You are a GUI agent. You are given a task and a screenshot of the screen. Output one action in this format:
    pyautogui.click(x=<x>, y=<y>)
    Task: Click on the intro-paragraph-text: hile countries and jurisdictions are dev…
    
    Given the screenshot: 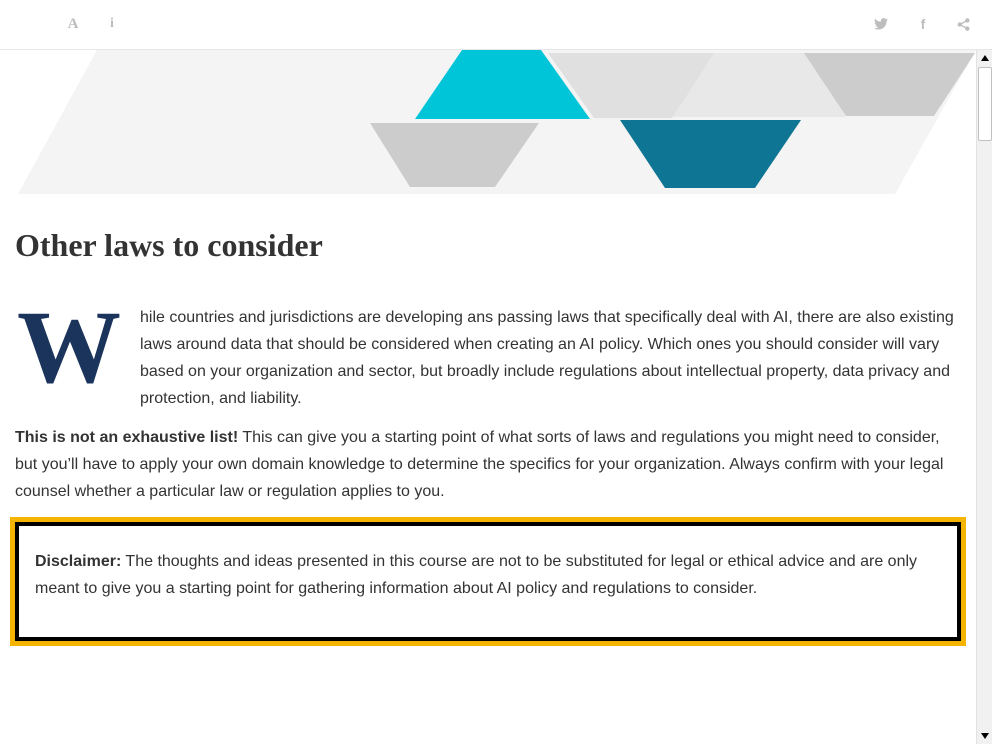 What is the action you would take?
    pyautogui.click(x=547, y=358)
    